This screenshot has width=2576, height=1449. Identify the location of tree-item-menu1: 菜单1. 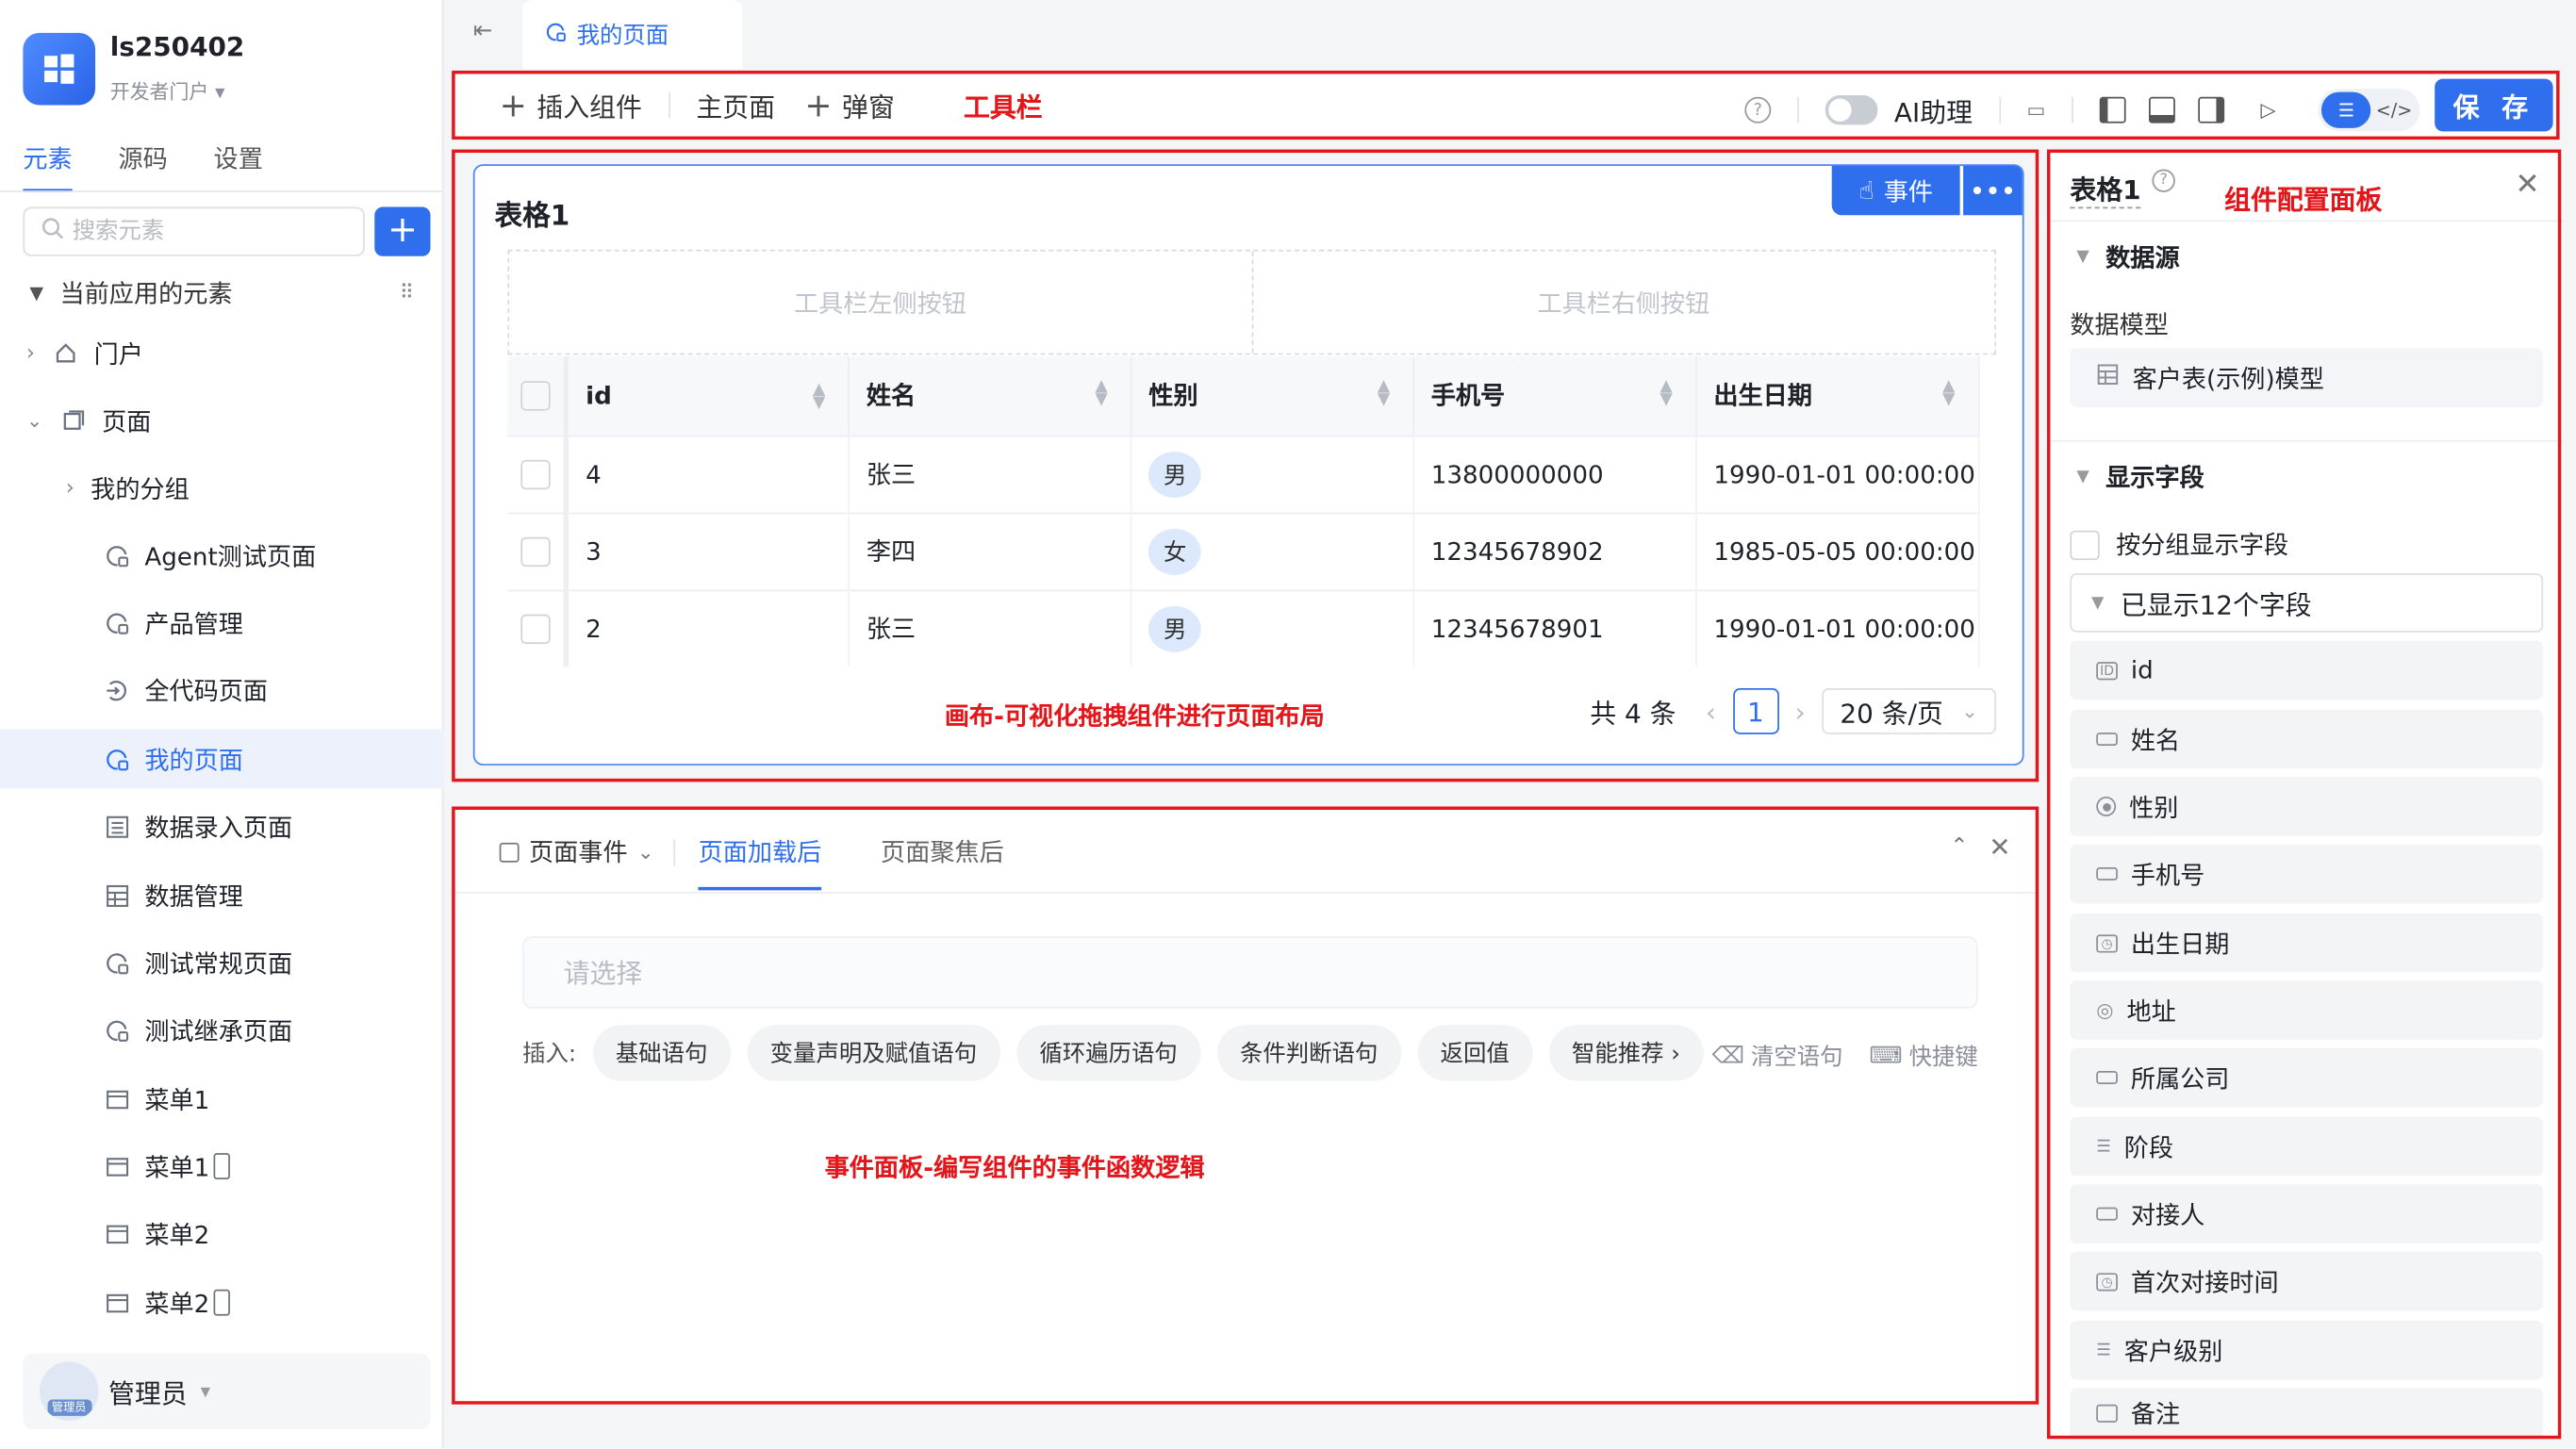
(221, 1099).